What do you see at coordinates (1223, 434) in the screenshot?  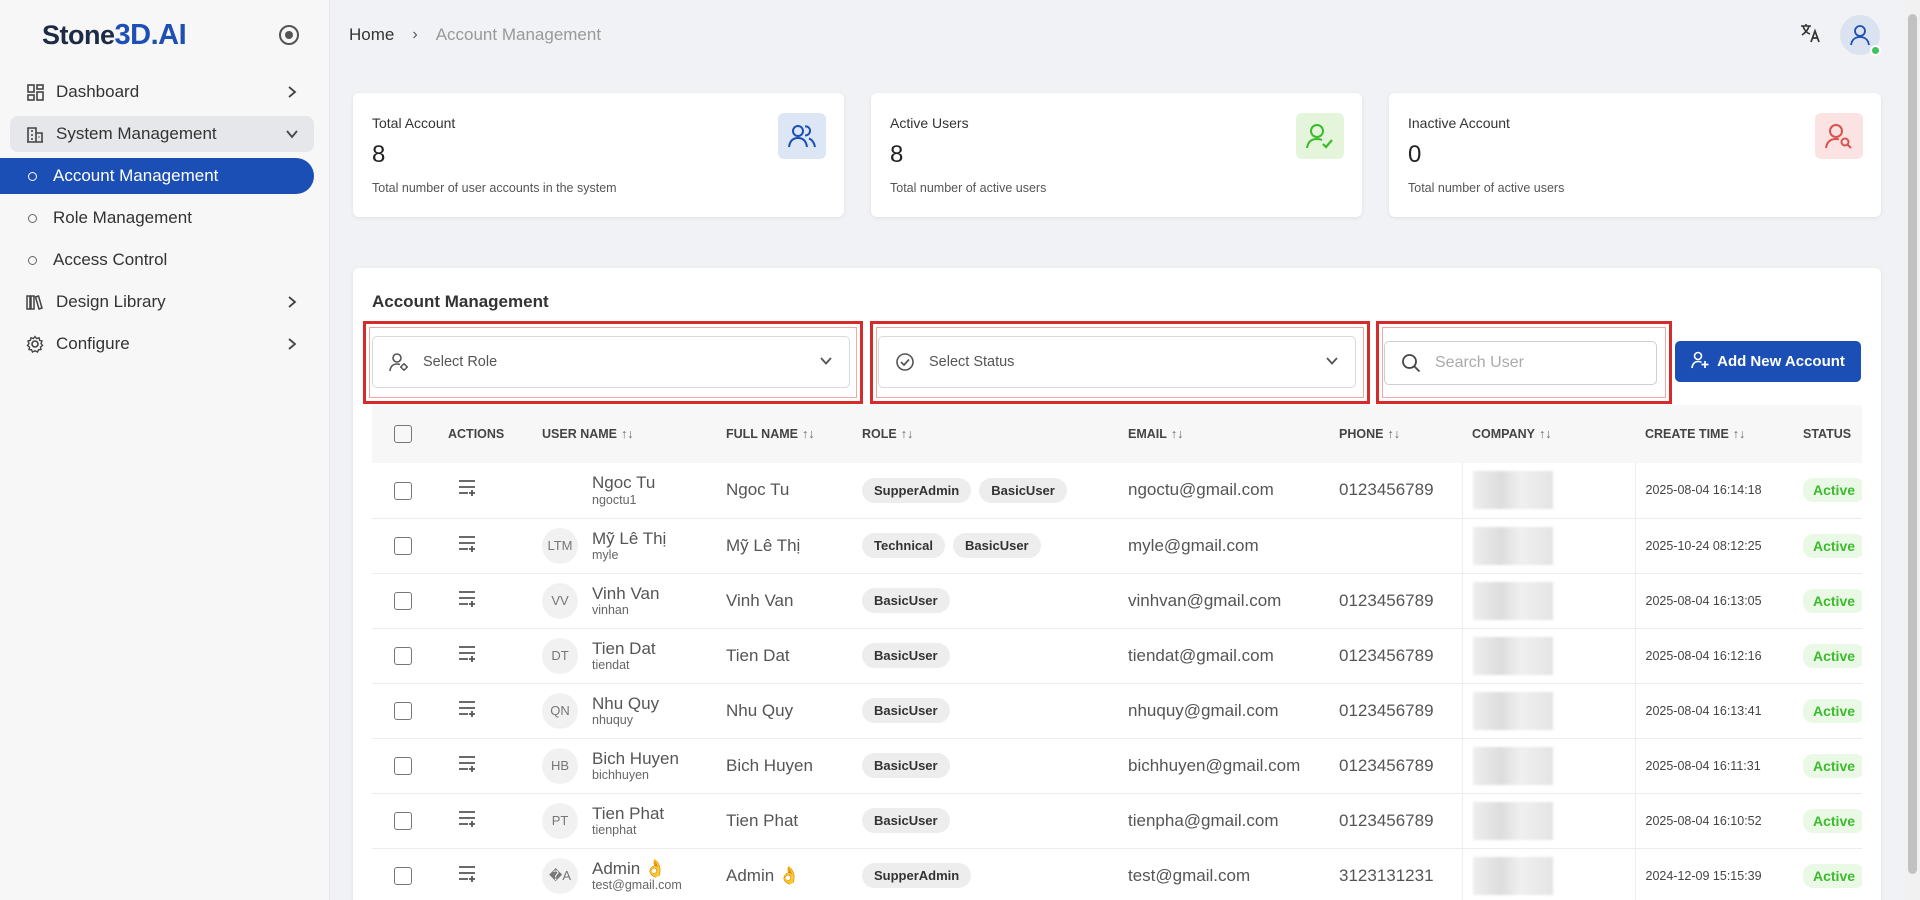 I see `column-header-email: EMAIL ↑↓` at bounding box center [1223, 434].